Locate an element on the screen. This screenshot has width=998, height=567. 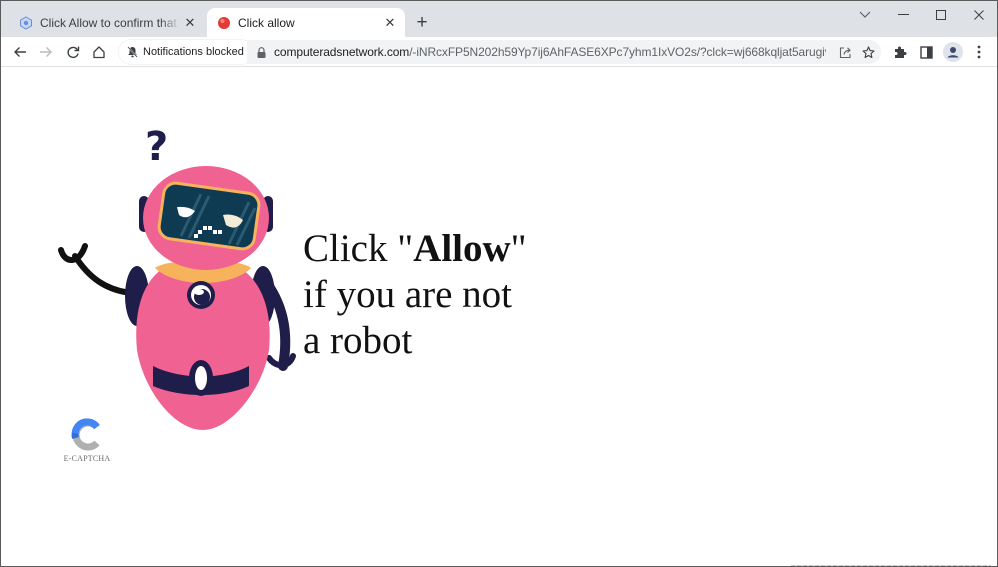
reload-button is located at coordinates (73, 52).